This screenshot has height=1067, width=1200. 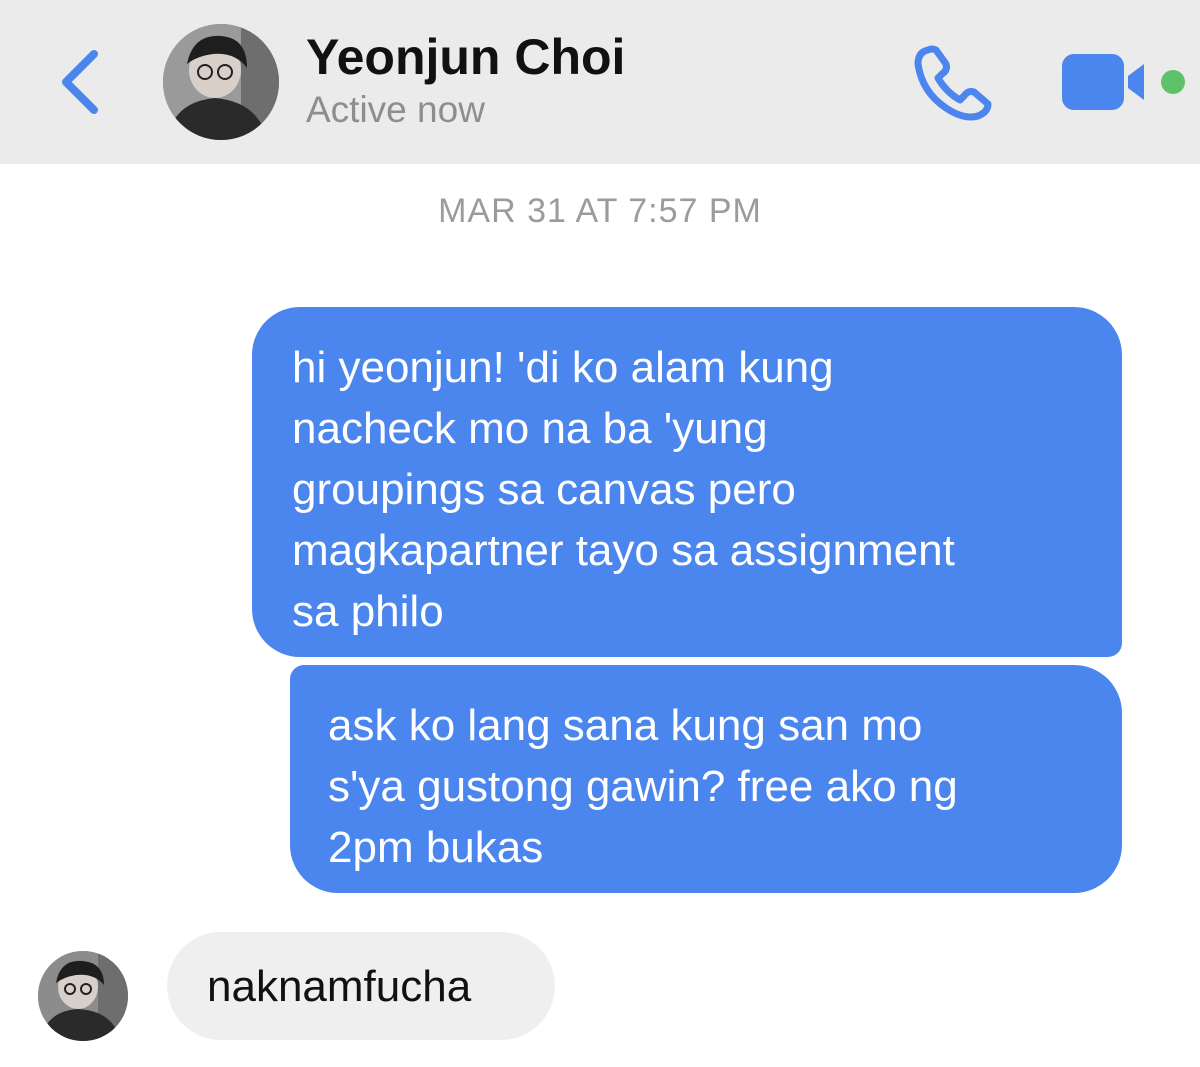 I want to click on video-call-button, so click(x=1105, y=82).